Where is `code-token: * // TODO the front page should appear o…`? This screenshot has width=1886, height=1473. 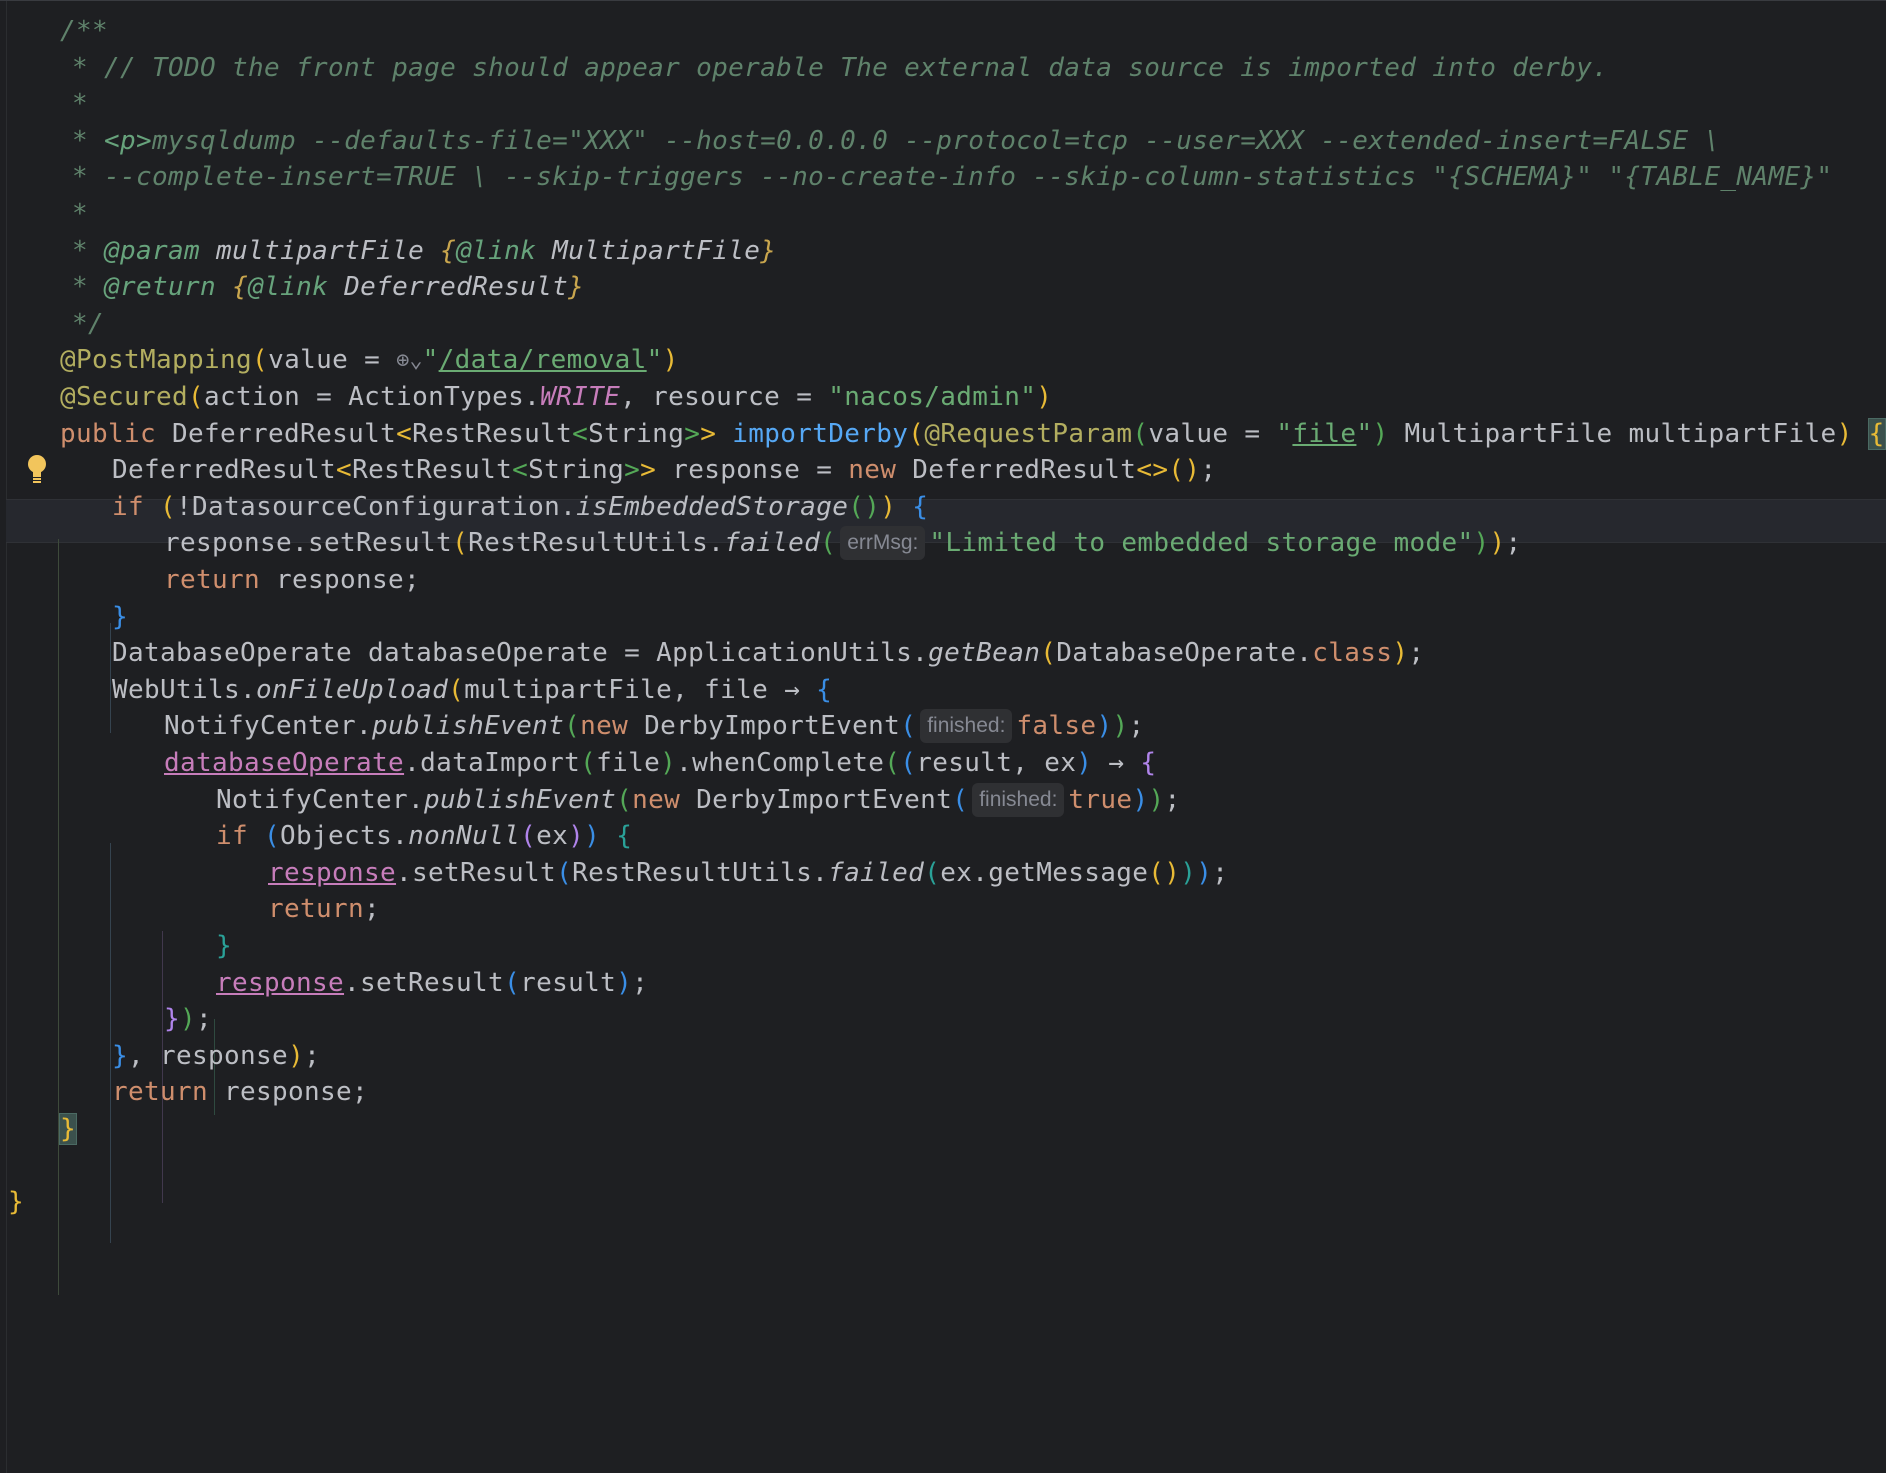
code-token: * // TODO the front page should appear o… is located at coordinates (840, 68).